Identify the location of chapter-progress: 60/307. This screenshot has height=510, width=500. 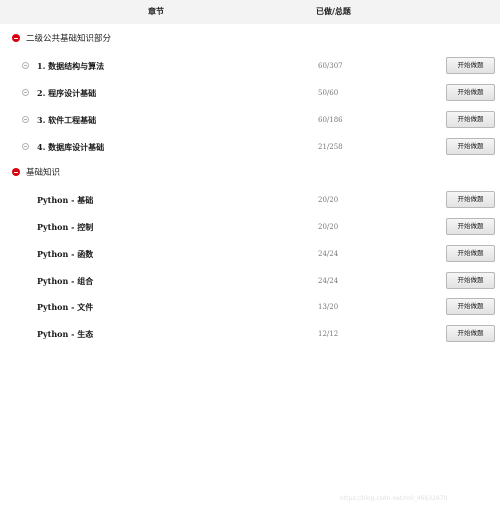
(330, 66).